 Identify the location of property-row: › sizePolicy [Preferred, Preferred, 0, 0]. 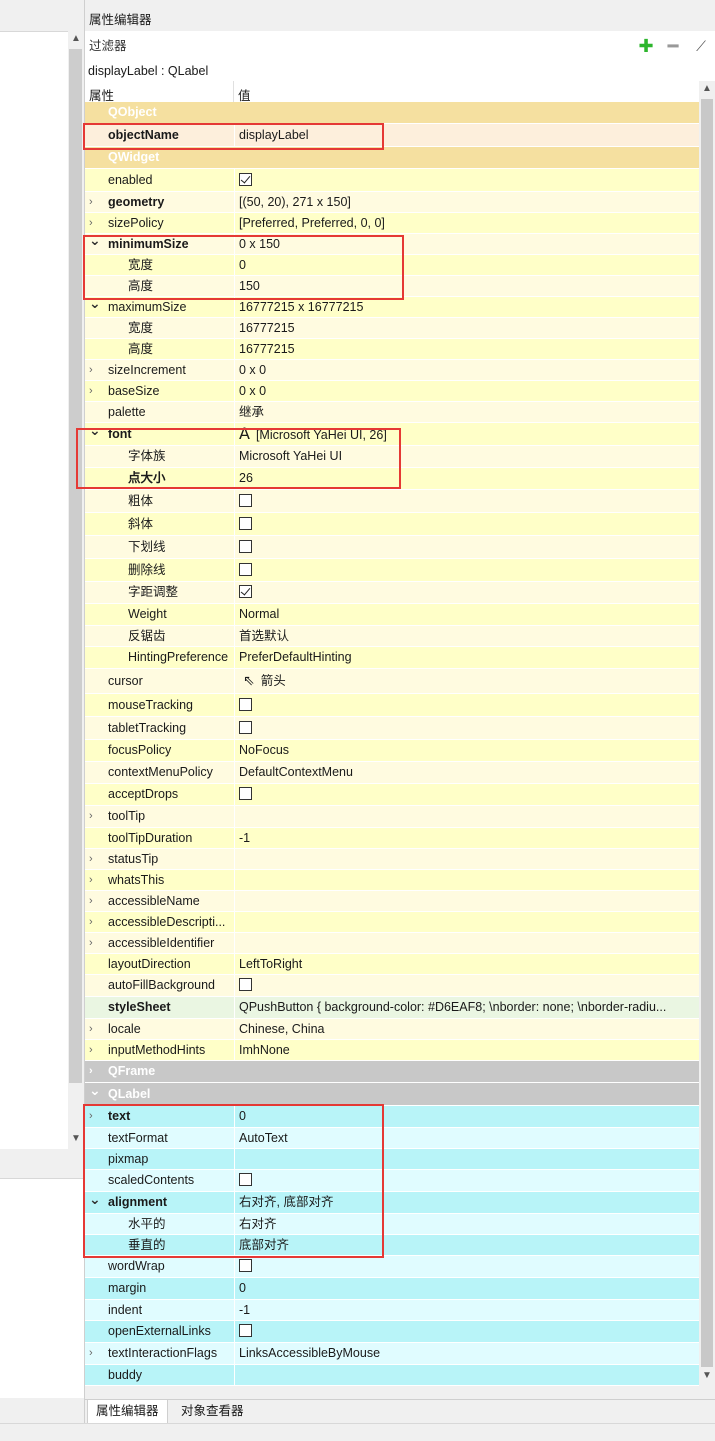
(392, 223).